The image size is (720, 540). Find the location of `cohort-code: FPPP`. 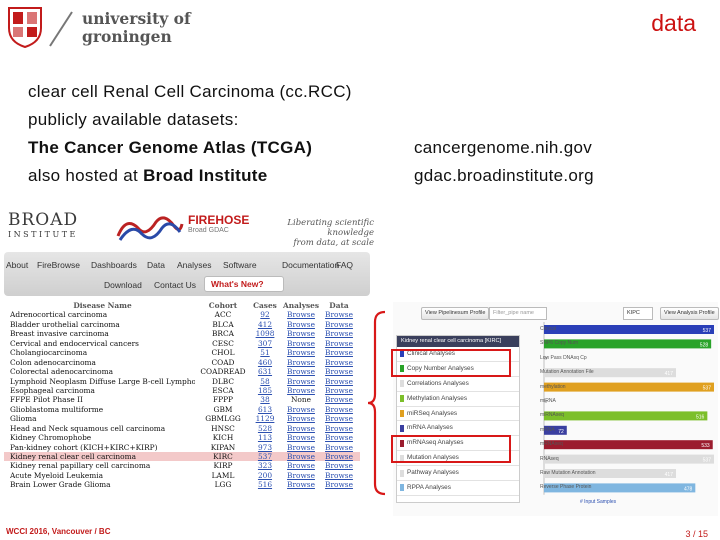

cohort-code: FPPP is located at coordinates (223, 400).